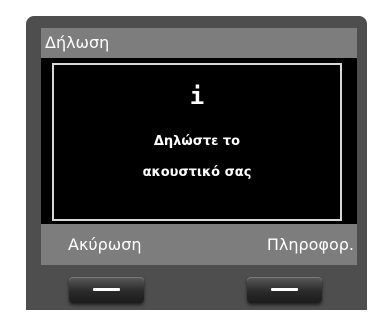 The width and height of the screenshot is (390, 315). I want to click on softkey-right-label: Πληροφορ., so click(310, 245).